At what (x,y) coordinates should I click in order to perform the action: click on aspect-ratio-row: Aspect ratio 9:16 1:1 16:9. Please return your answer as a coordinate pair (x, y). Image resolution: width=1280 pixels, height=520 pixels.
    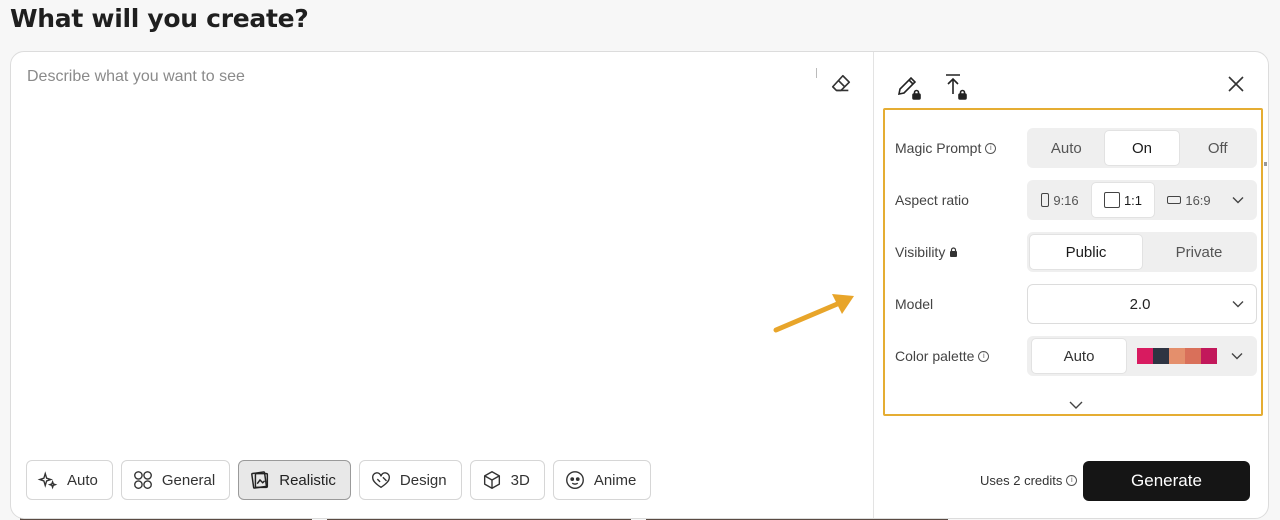
    Looking at the image, I should click on (1073, 200).